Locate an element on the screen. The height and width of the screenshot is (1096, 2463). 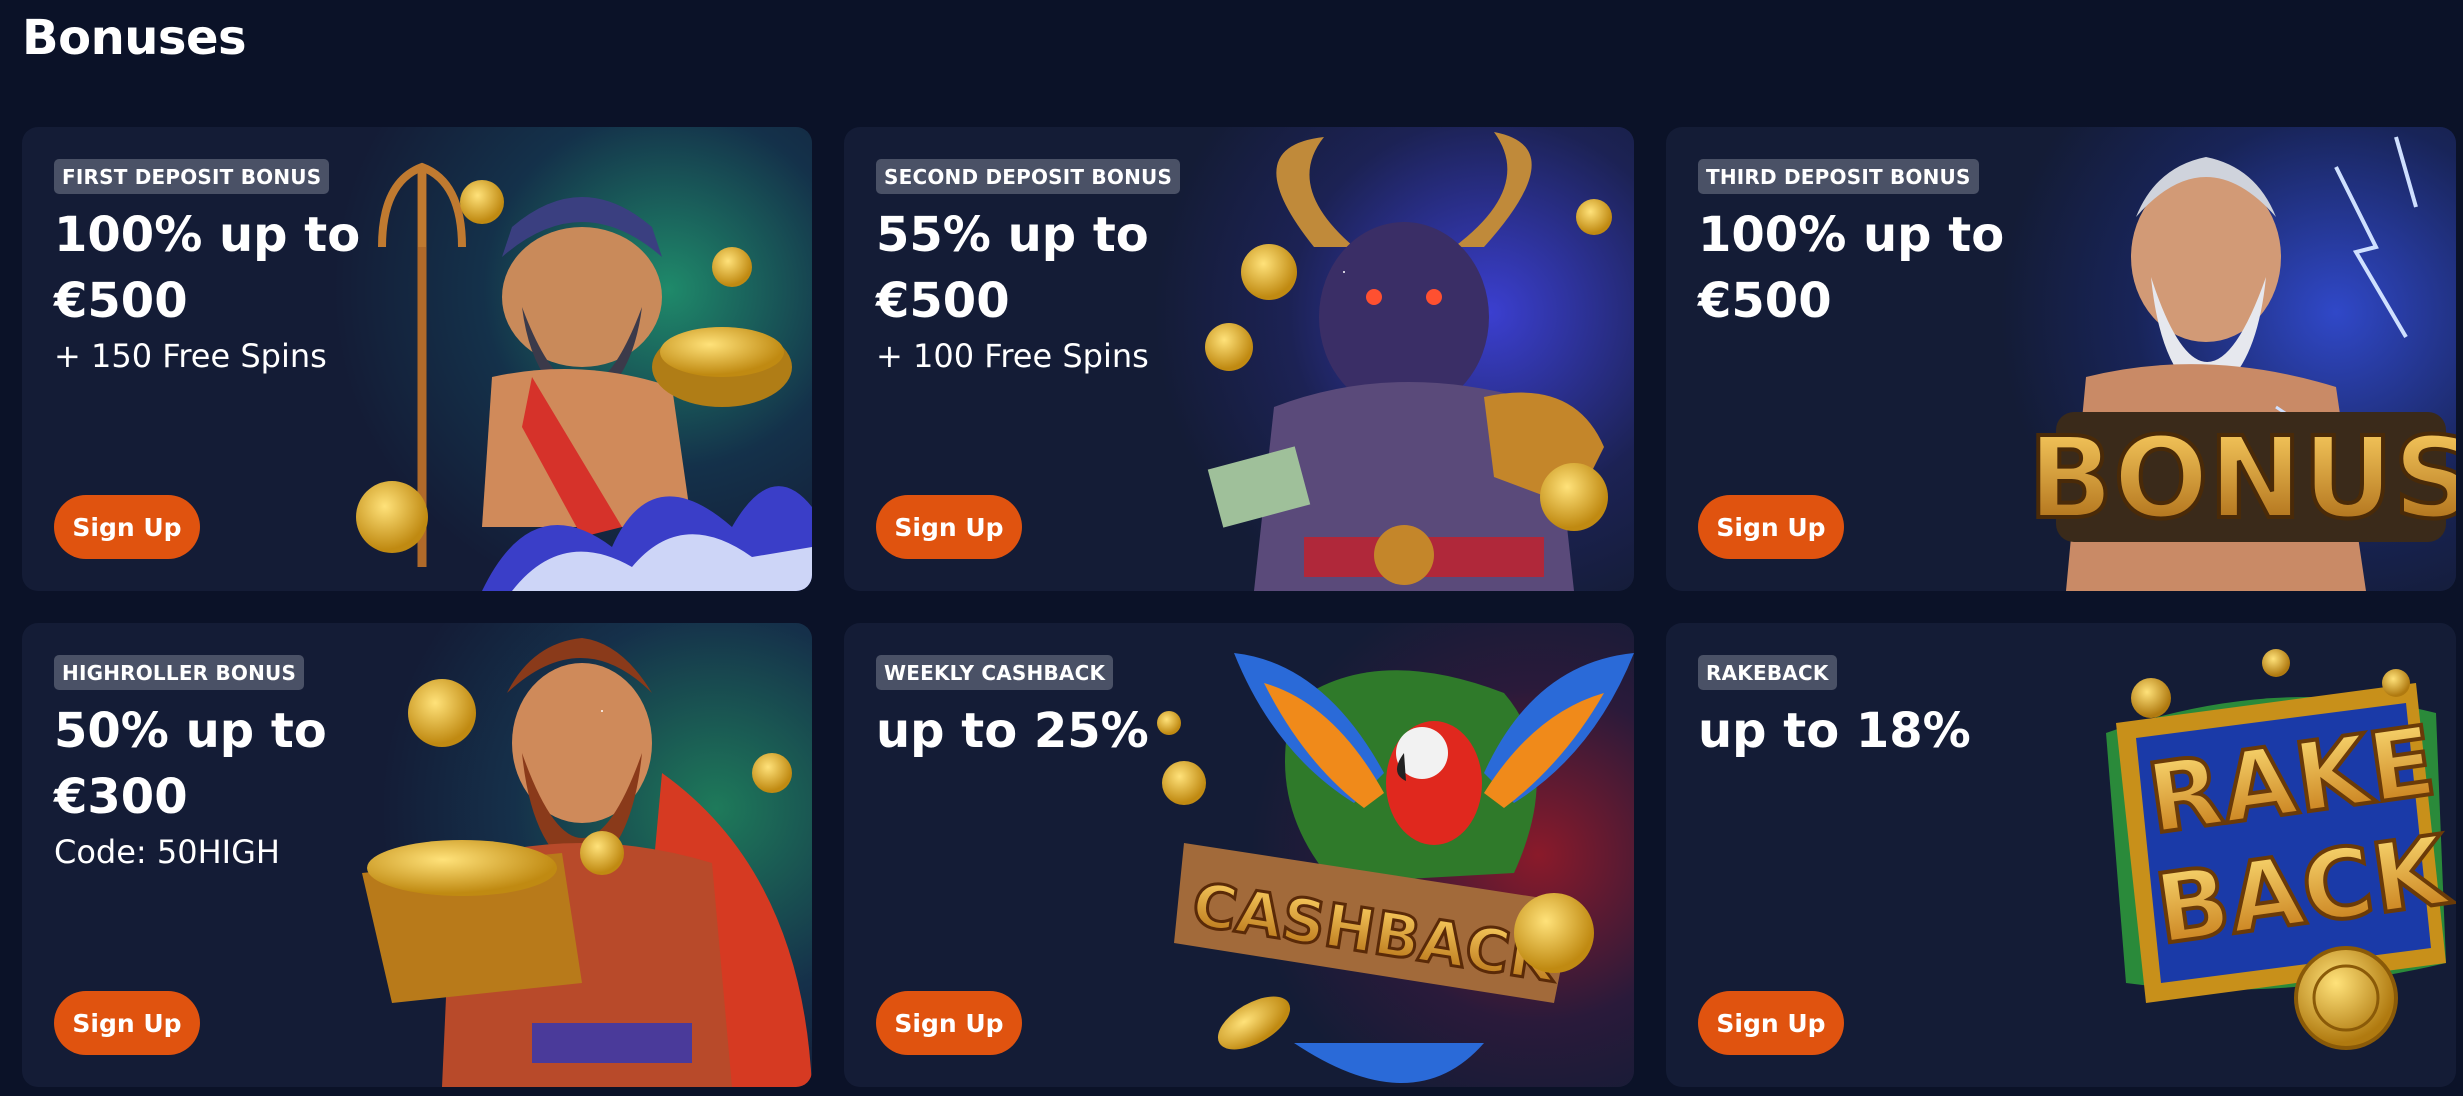
bonus-badge: THIRD DEPOSIT BONUS is located at coordinates (1838, 176).